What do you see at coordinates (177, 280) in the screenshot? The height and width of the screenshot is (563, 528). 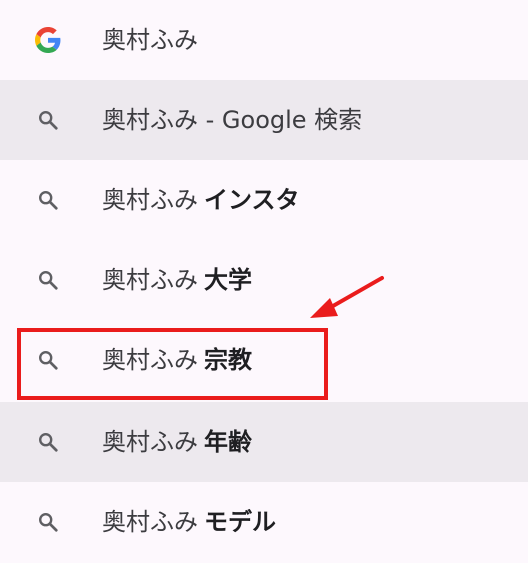 I see `suggestion-text: 奥村ふみ 大学` at bounding box center [177, 280].